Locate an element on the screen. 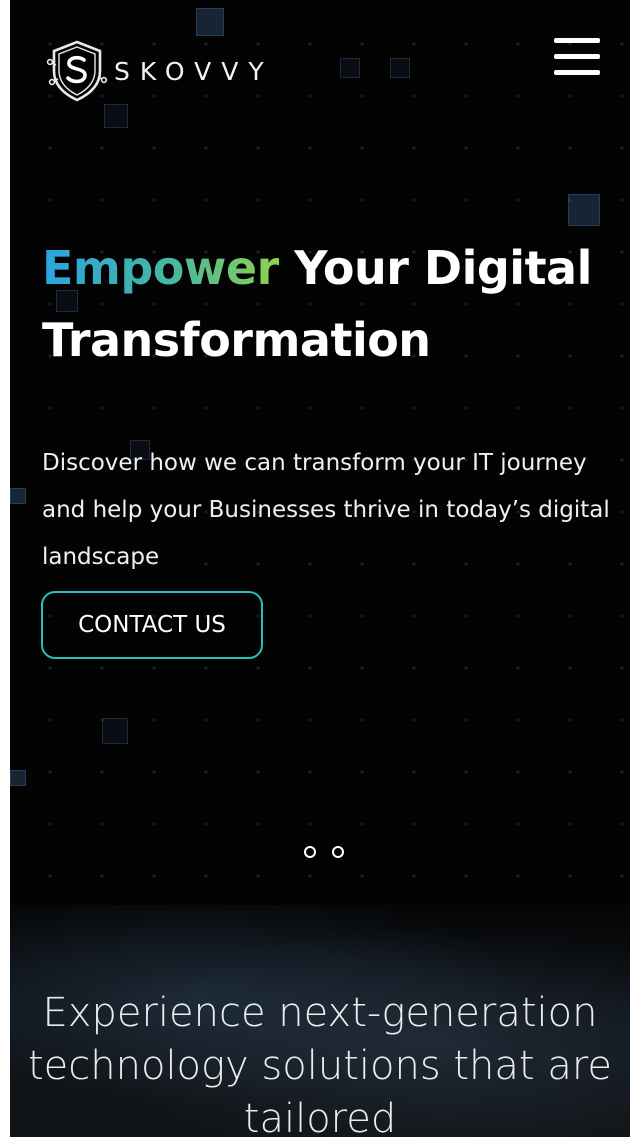 The width and height of the screenshot is (640, 1137). hero-title-accent: Empower is located at coordinates (160, 268).